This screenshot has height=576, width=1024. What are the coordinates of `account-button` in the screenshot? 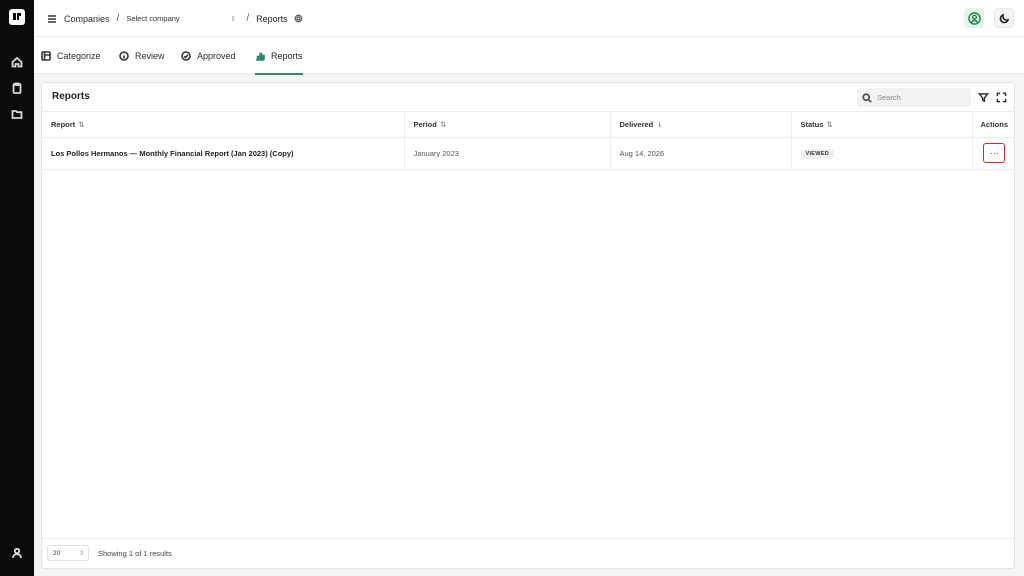 It's located at (974, 18).